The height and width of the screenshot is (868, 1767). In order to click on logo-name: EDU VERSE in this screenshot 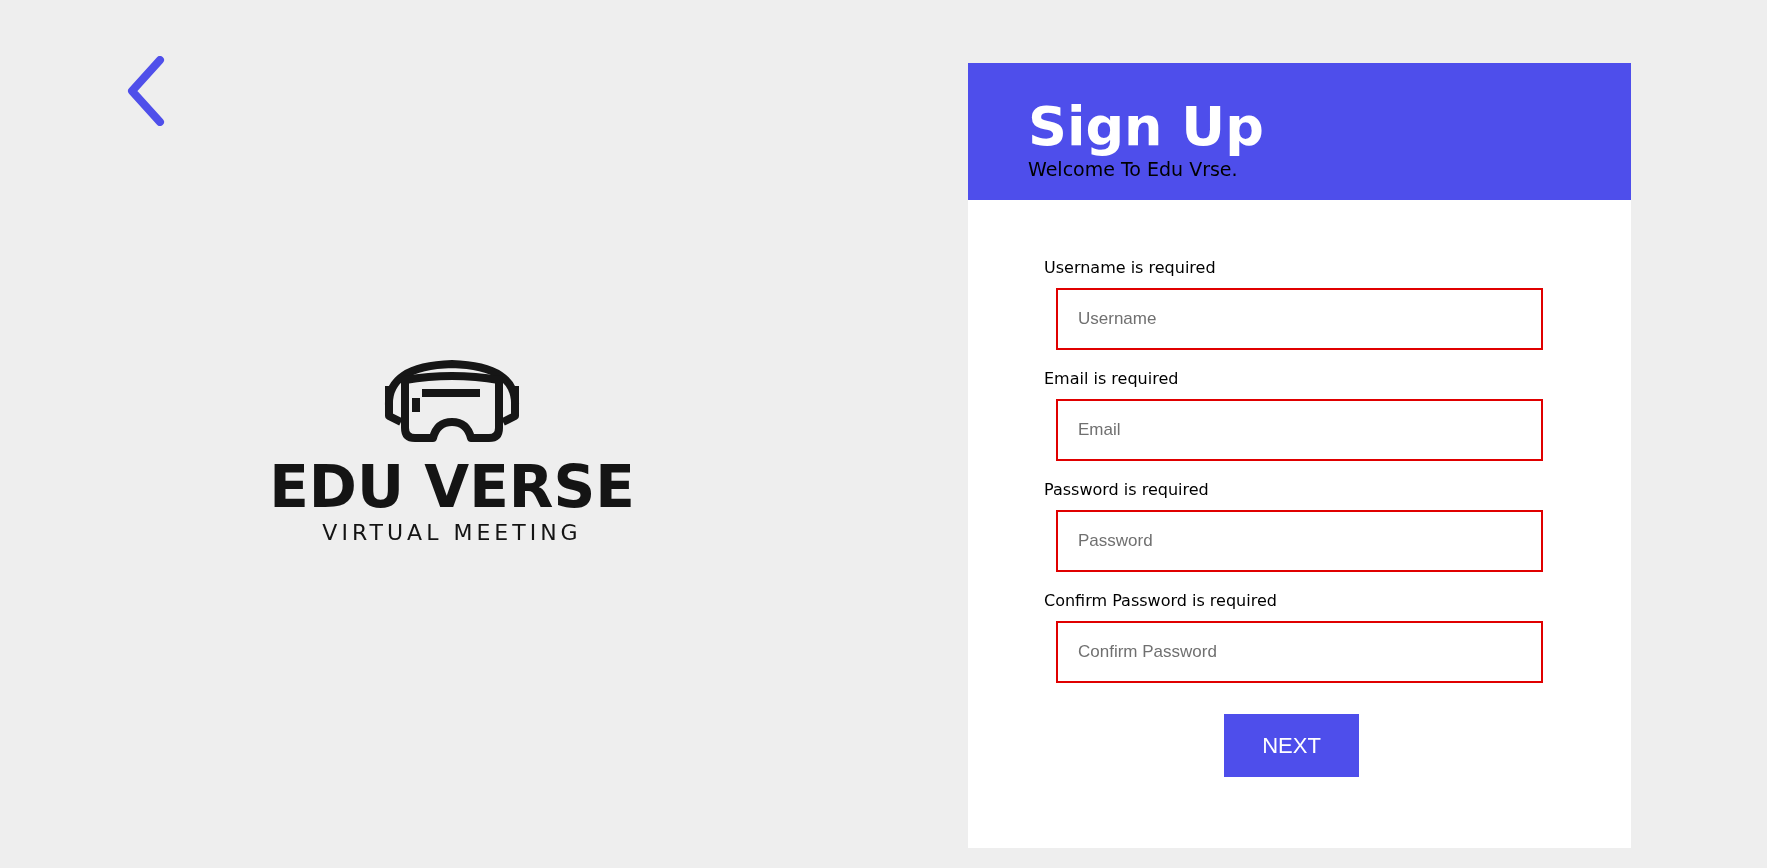, I will do `click(452, 487)`.